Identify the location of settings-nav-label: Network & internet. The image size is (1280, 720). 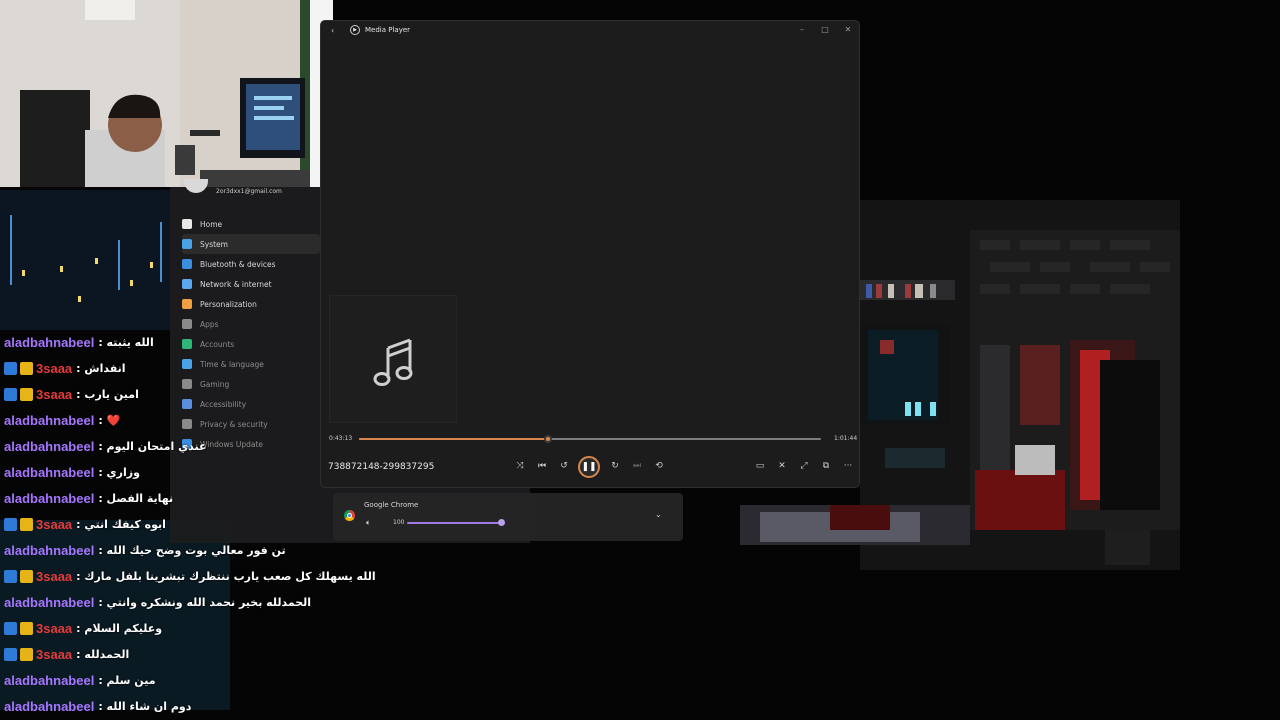
(236, 284).